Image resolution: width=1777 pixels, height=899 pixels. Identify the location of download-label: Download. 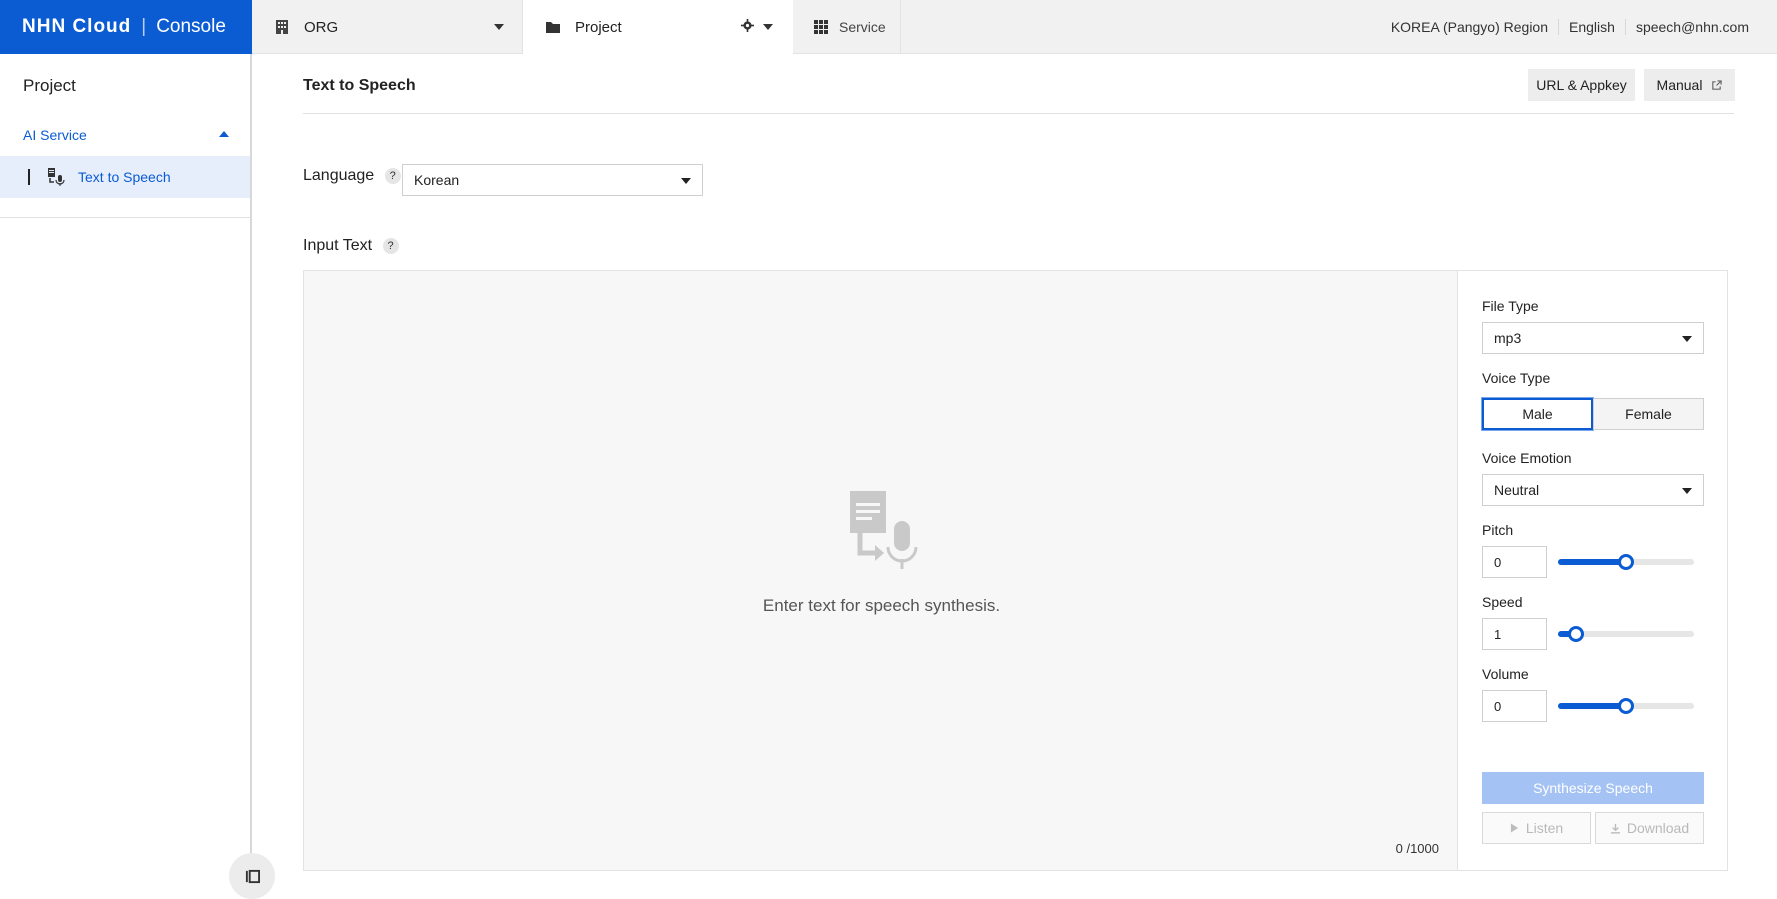
(1658, 828).